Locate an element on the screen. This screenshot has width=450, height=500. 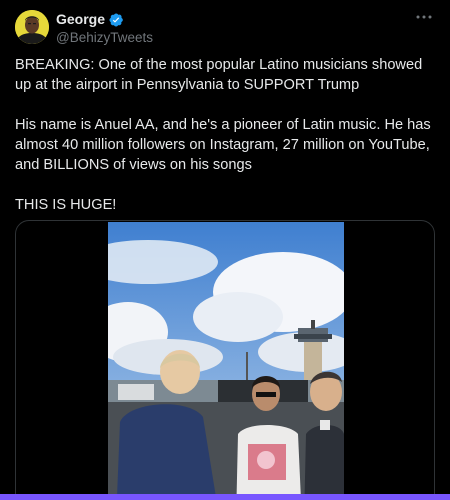
more-options-icon is located at coordinates (424, 17).